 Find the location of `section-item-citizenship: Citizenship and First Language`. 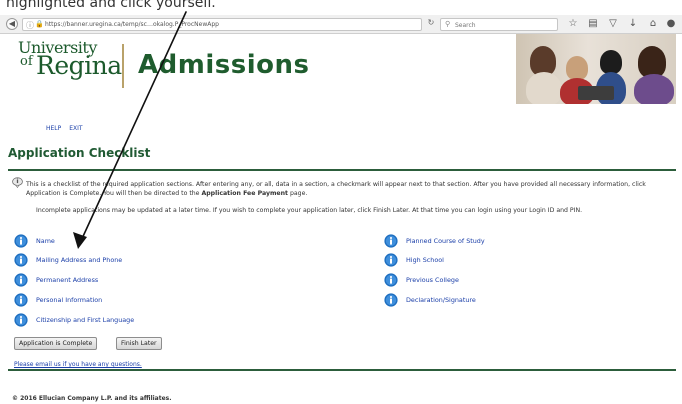

section-item-citizenship: Citizenship and First Language is located at coordinates (74, 320).